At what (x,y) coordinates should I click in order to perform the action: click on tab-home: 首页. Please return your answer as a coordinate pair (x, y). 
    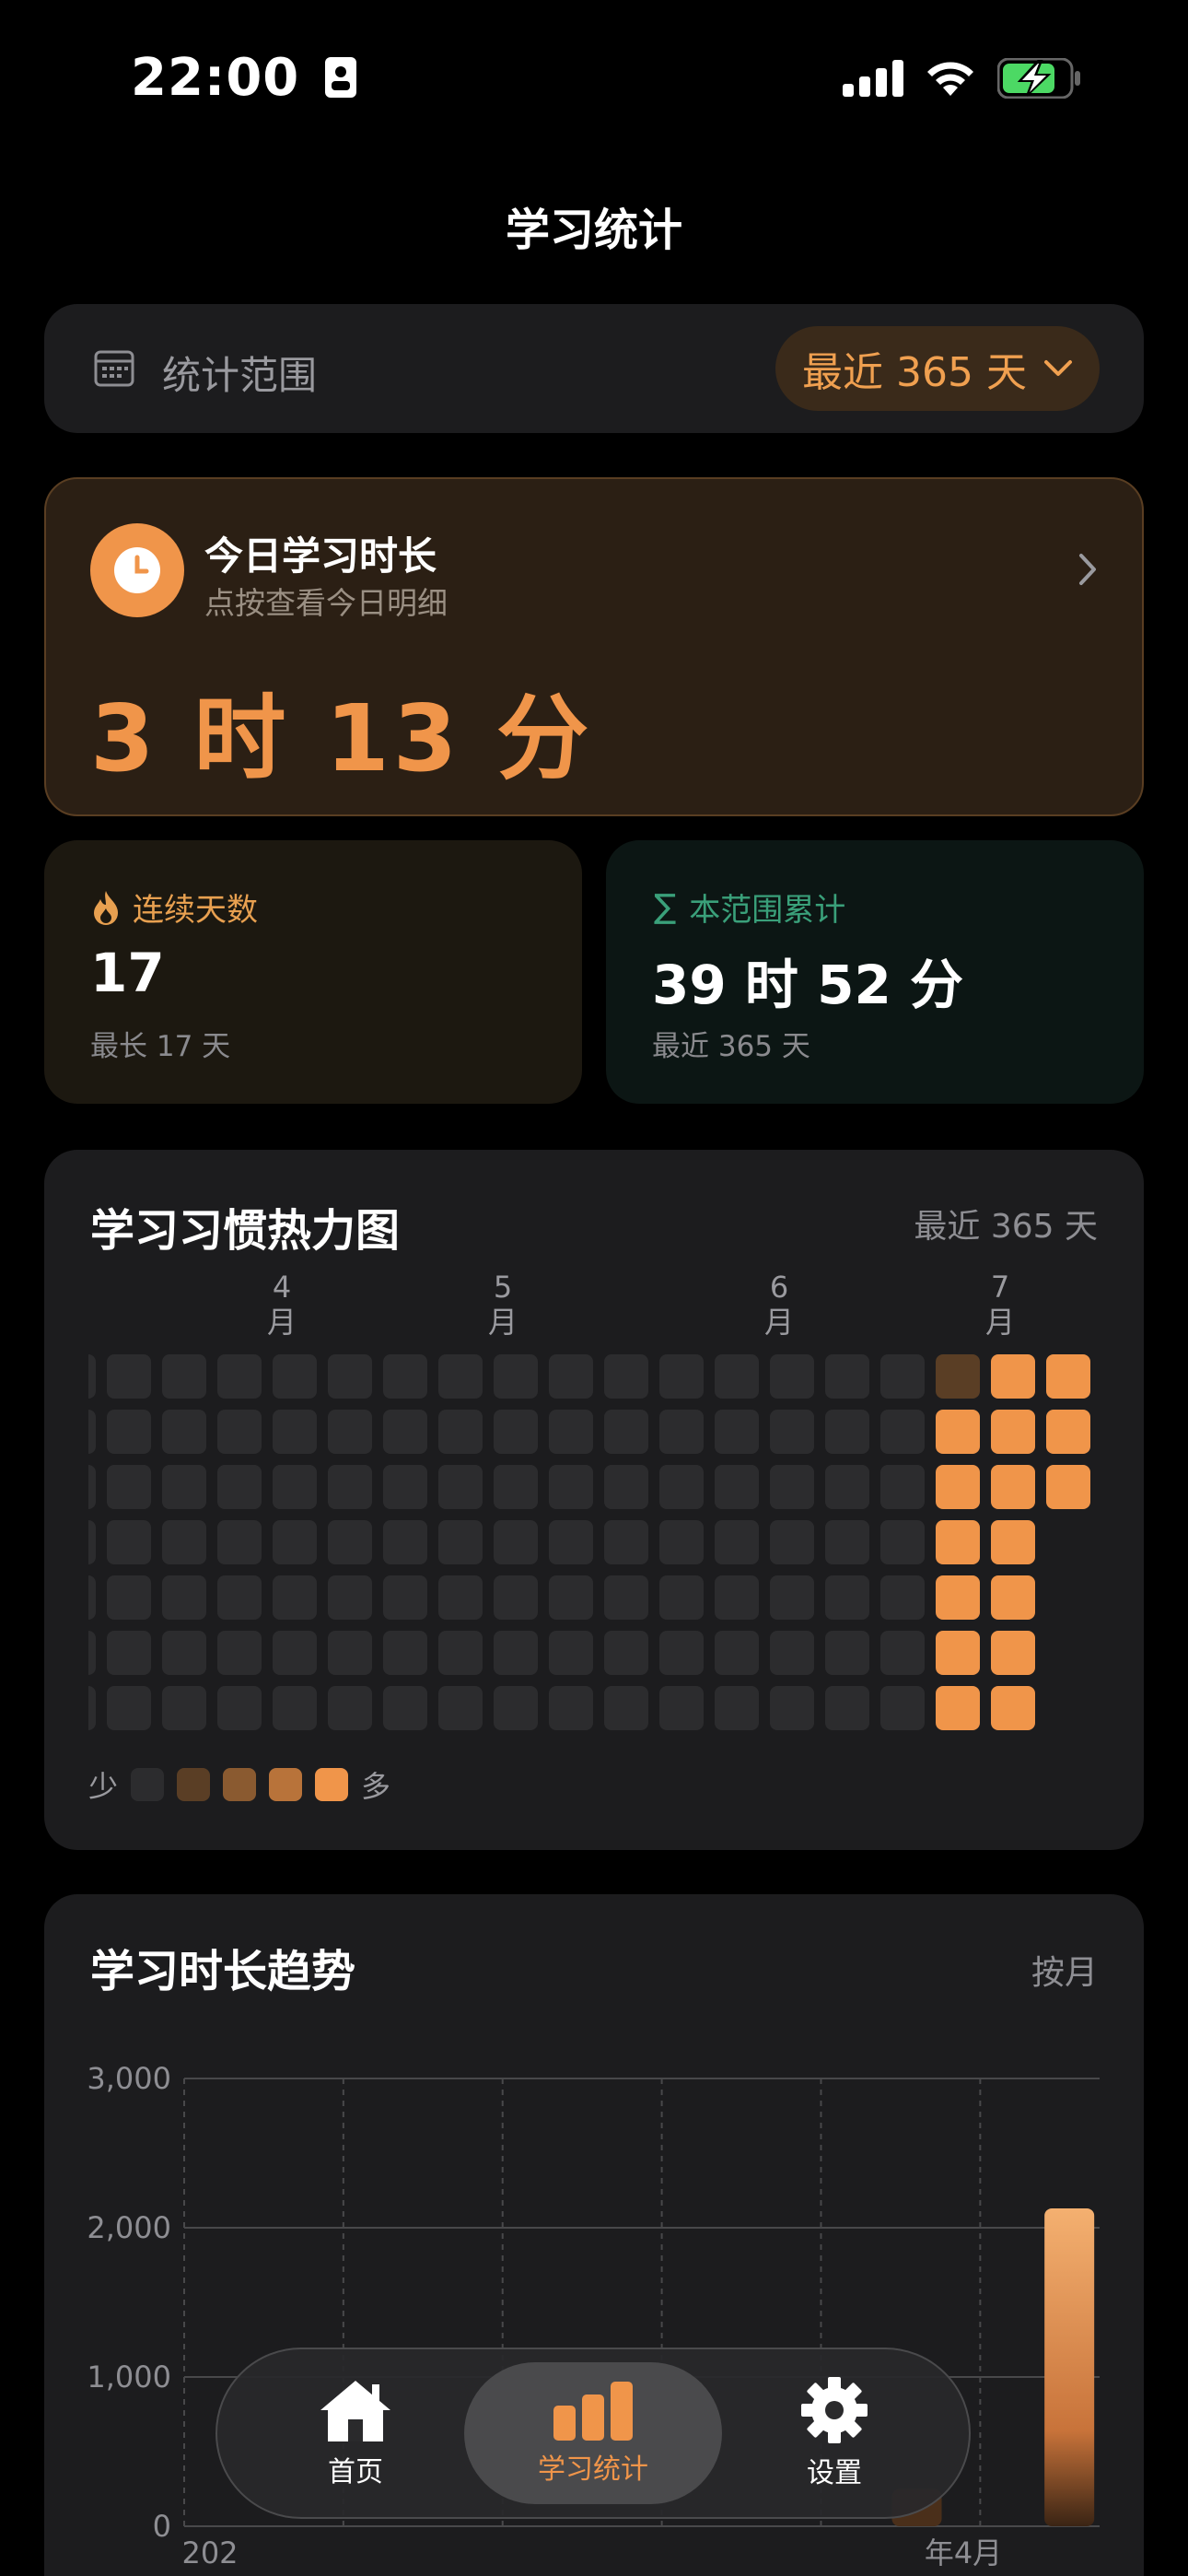
    Looking at the image, I should click on (355, 2433).